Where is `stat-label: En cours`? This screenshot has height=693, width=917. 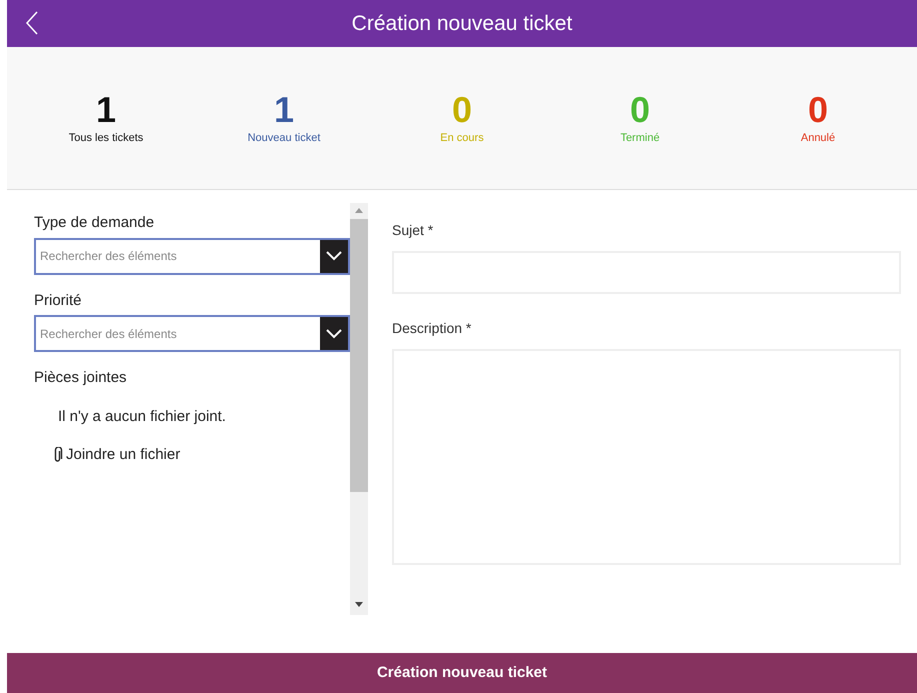 stat-label: En cours is located at coordinates (462, 138).